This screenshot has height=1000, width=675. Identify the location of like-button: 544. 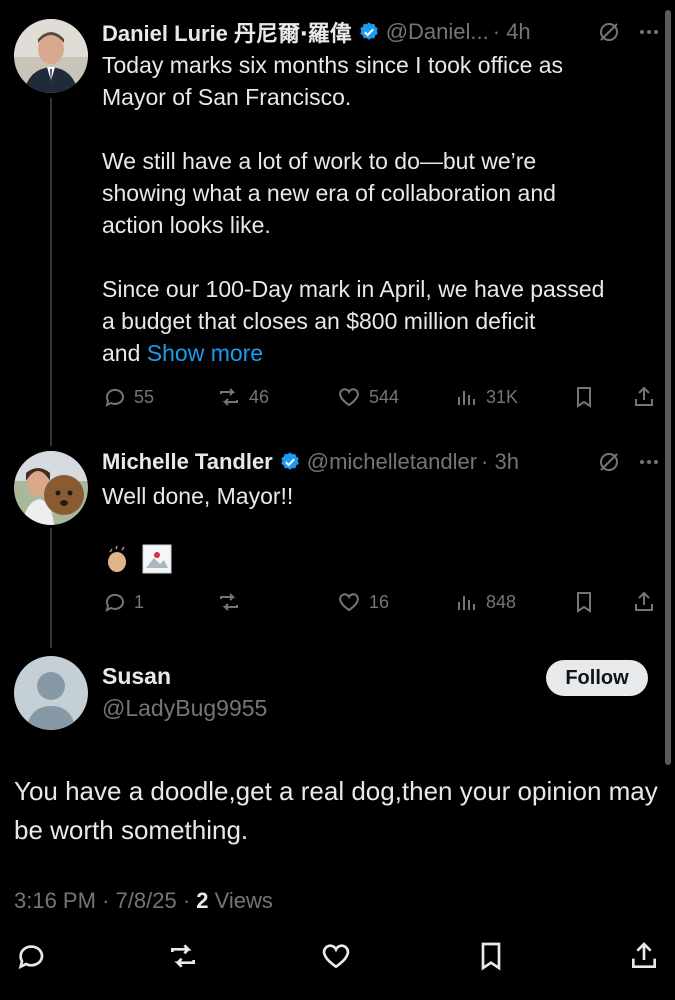
(368, 397).